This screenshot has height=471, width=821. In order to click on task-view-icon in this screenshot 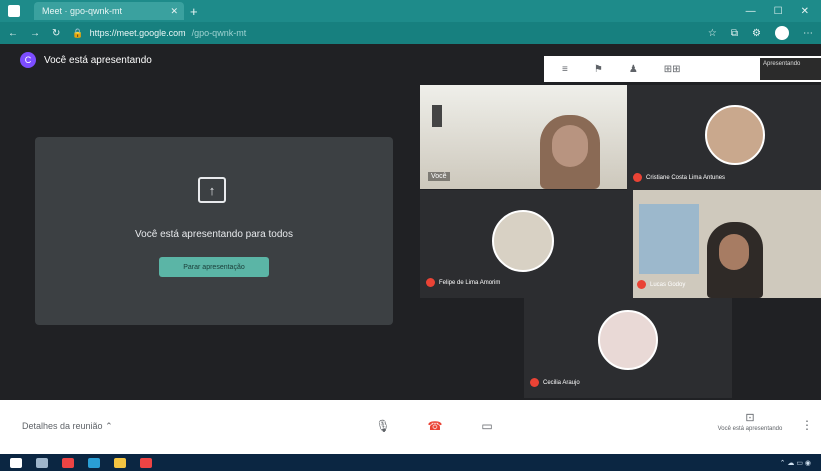, I will do `click(42, 462)`.